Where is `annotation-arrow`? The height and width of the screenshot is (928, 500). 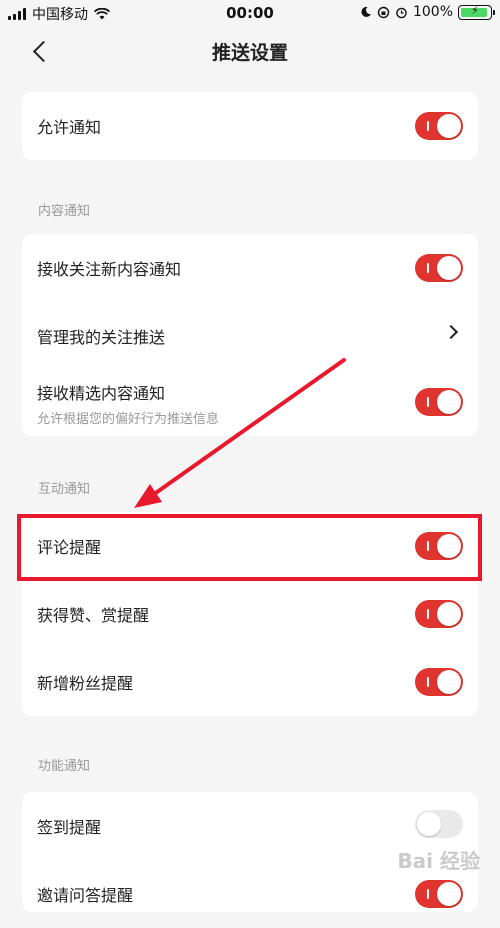
annotation-arrow is located at coordinates (240, 433).